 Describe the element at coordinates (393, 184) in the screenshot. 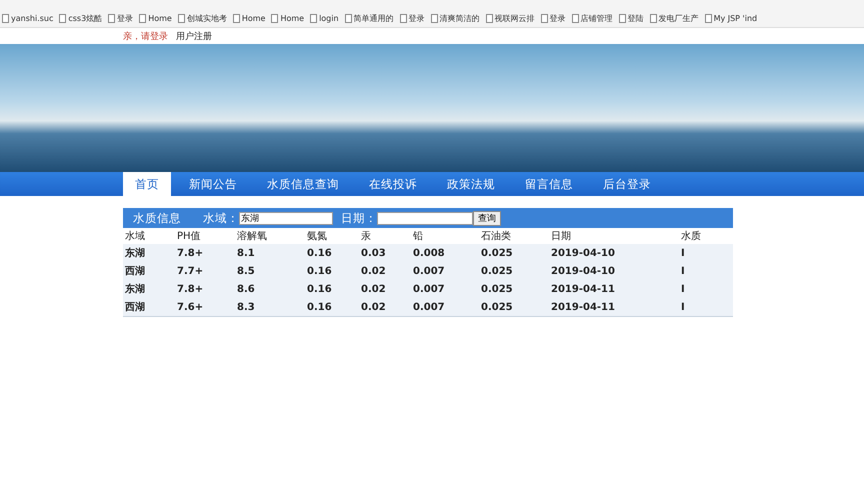

I see `nav-tab: 在线投诉` at that location.